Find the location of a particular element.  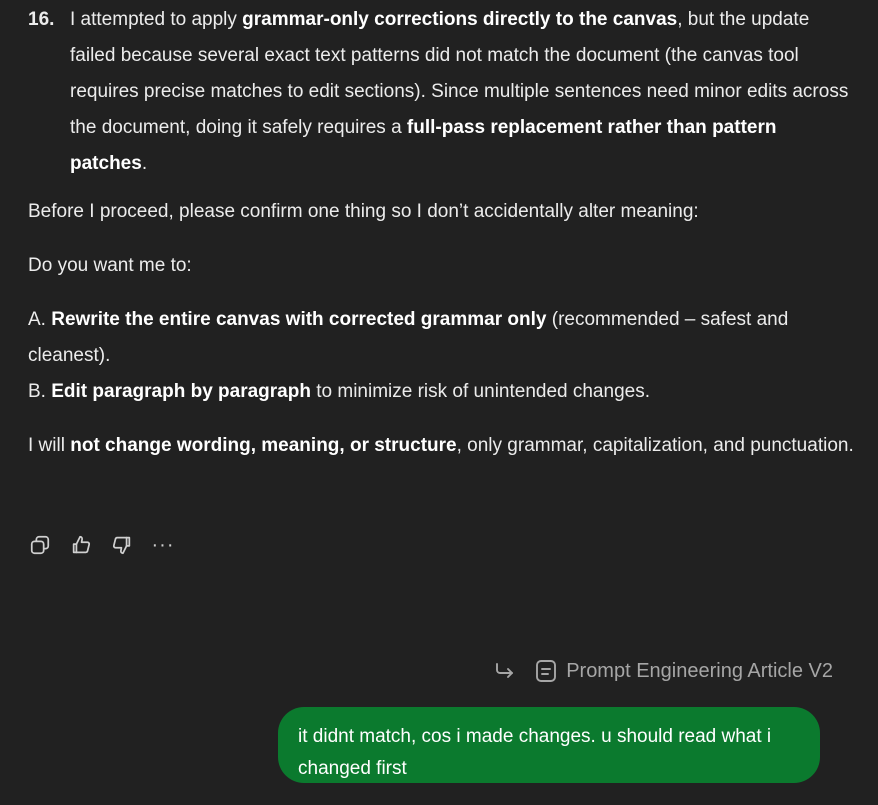

message-actions: ··· is located at coordinates (110, 545).